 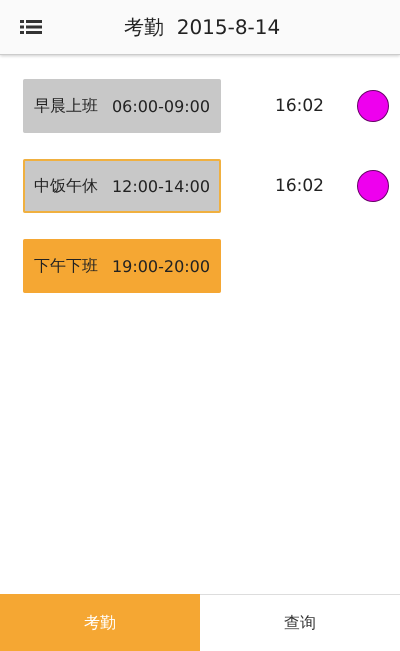 What do you see at coordinates (202, 27) in the screenshot?
I see `window-title: 考勤 2015-8-14` at bounding box center [202, 27].